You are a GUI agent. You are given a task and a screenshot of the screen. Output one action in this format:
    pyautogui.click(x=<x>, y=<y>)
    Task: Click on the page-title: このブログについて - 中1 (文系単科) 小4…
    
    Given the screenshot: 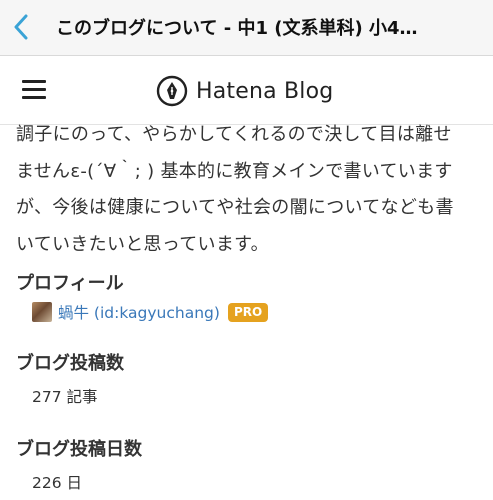 What is the action you would take?
    pyautogui.click(x=237, y=28)
    